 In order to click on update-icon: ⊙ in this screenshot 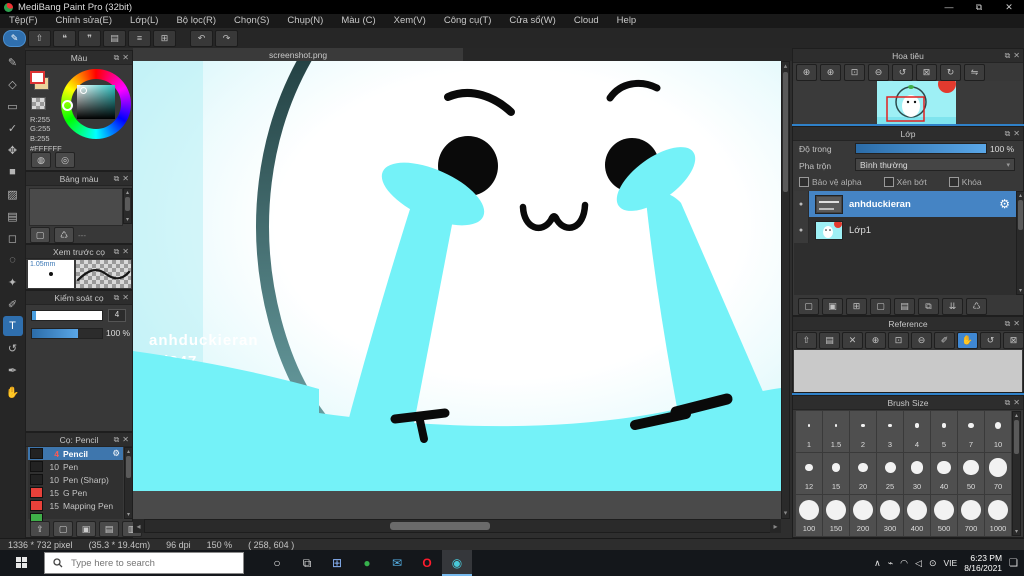, I will do `click(933, 563)`.